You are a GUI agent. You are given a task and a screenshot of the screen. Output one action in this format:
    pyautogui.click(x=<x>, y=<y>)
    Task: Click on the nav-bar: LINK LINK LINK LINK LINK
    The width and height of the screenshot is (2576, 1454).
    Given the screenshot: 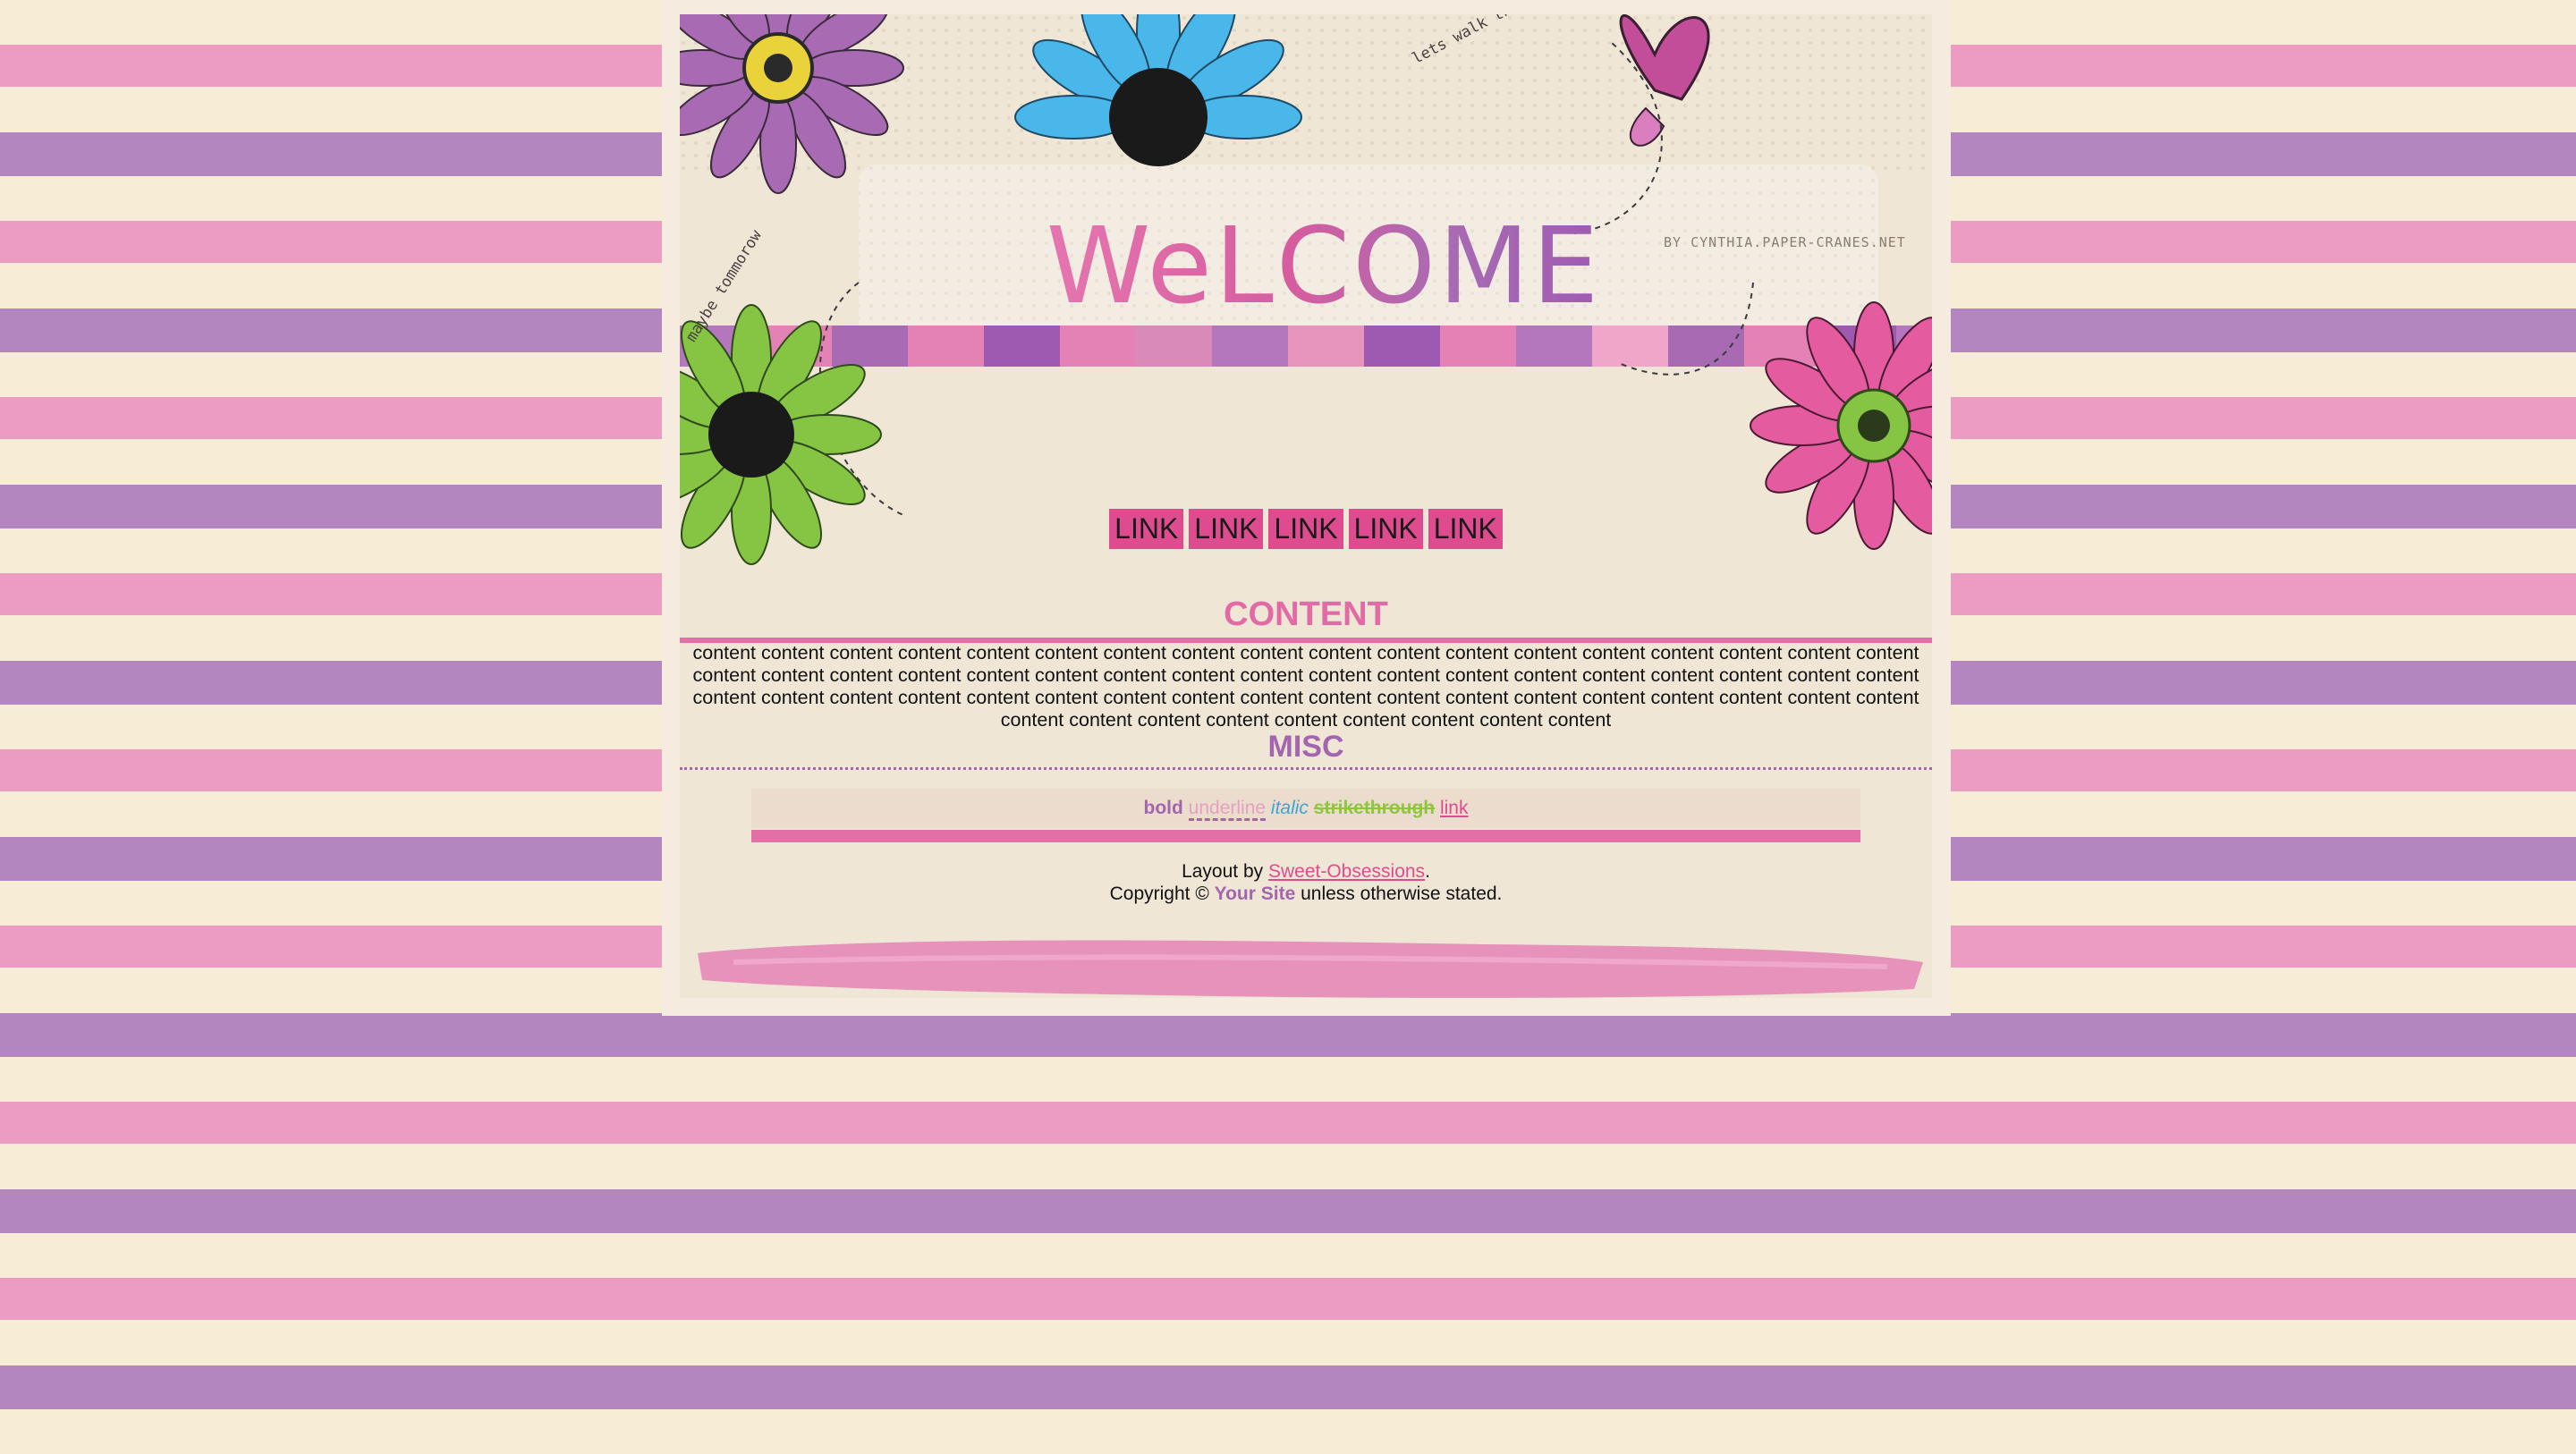 What is the action you would take?
    pyautogui.click(x=1306, y=529)
    